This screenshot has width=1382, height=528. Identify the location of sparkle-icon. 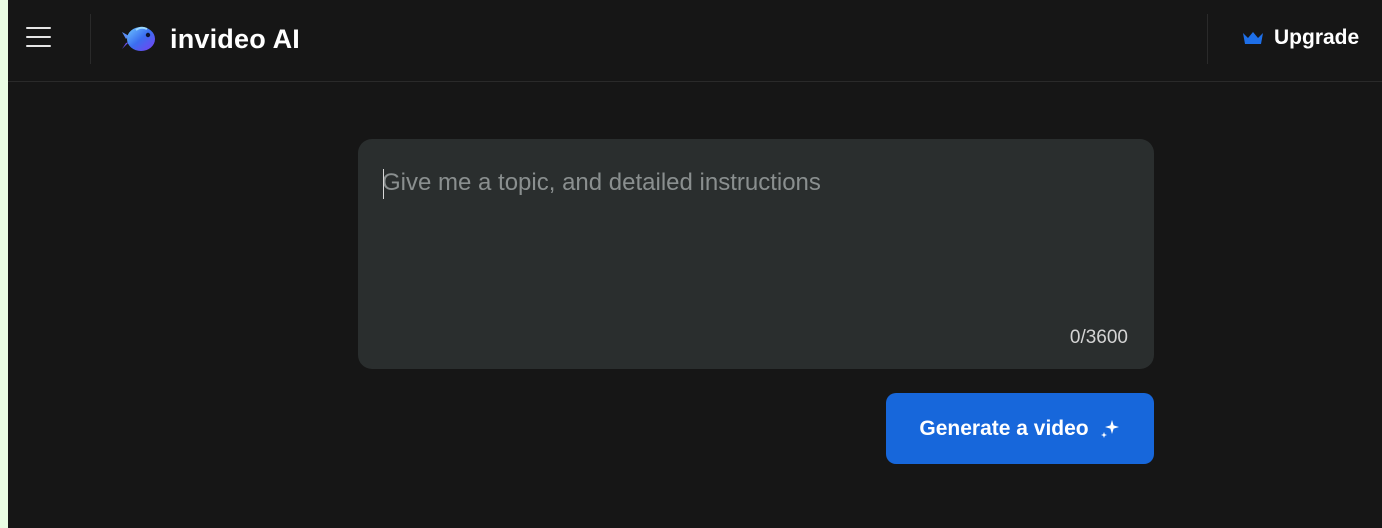
(1109, 428).